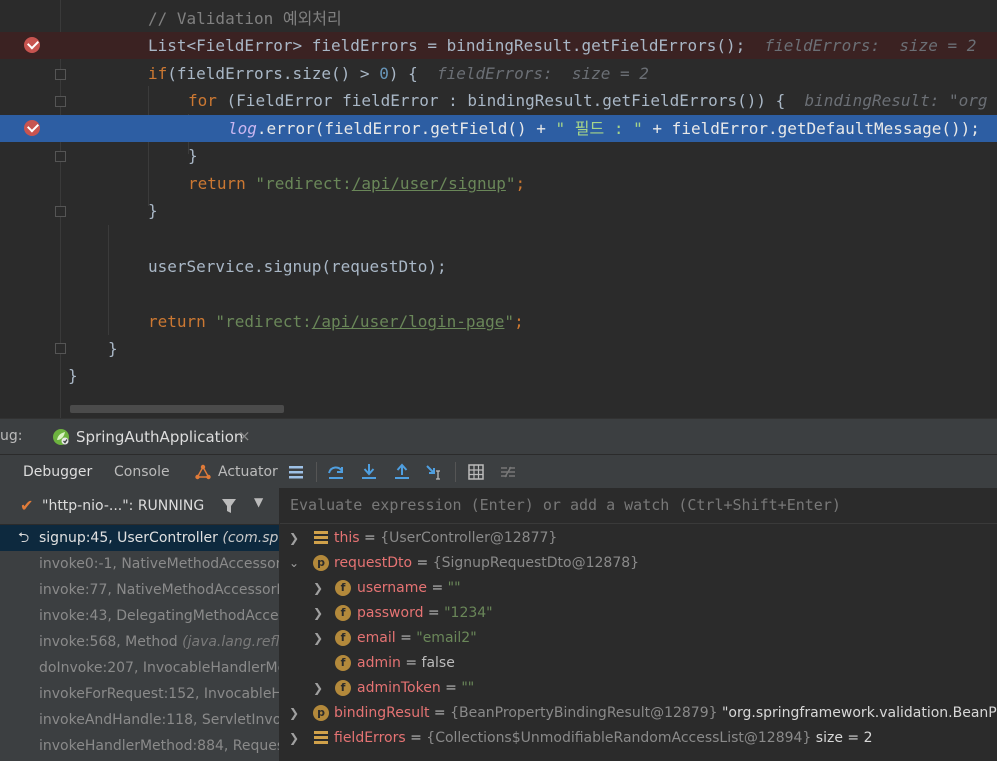 The image size is (997, 761). What do you see at coordinates (160, 437) in the screenshot?
I see `run-config-name: SpringAuthApplication` at bounding box center [160, 437].